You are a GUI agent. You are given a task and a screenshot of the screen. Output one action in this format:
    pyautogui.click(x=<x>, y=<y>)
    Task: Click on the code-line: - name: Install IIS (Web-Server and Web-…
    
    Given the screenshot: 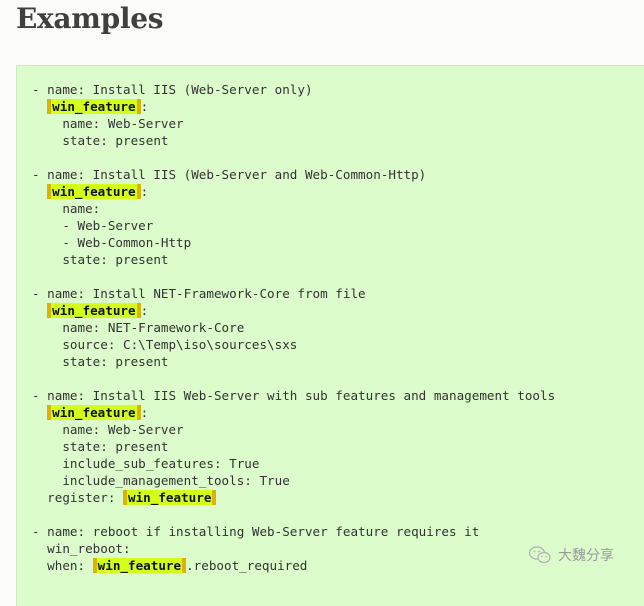 What is the action you would take?
    pyautogui.click(x=293, y=174)
    